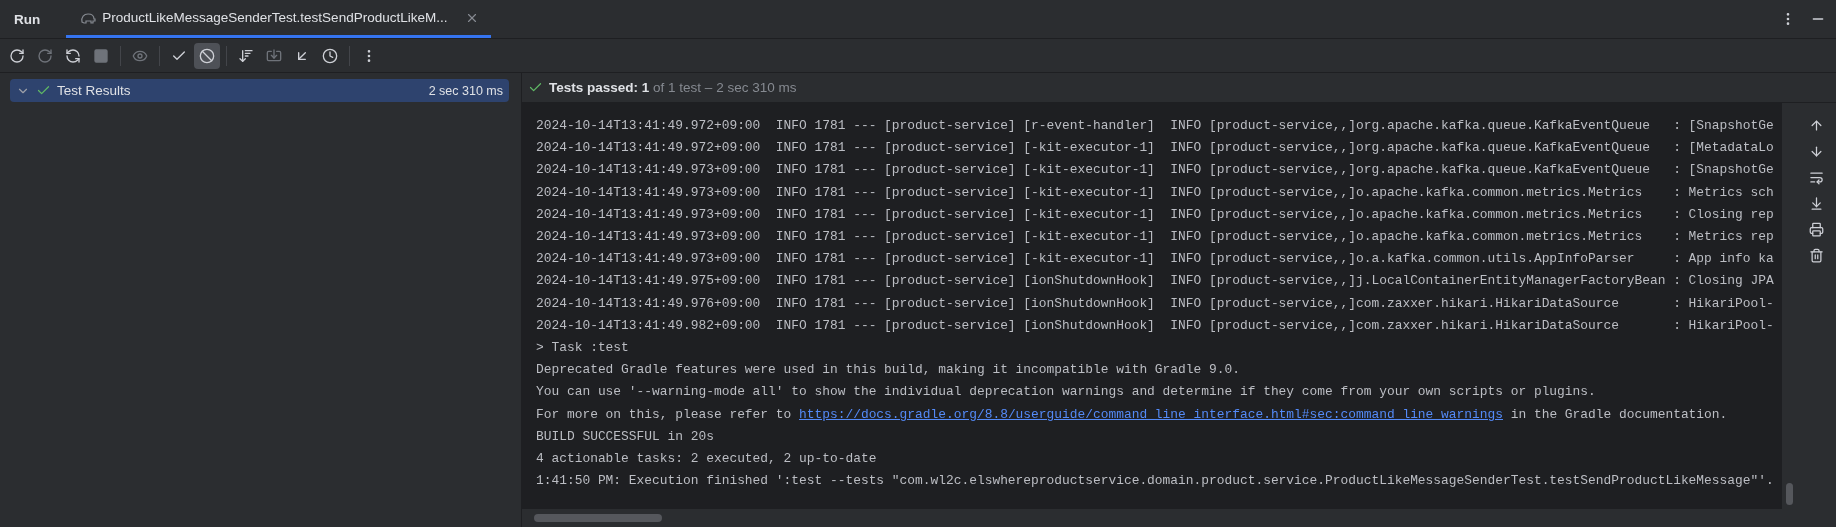 The width and height of the screenshot is (1836, 527). Describe the element at coordinates (706, 459) in the screenshot. I see `console-line: 4 actionable tasks: 2 executed, 2 up-to-date` at that location.